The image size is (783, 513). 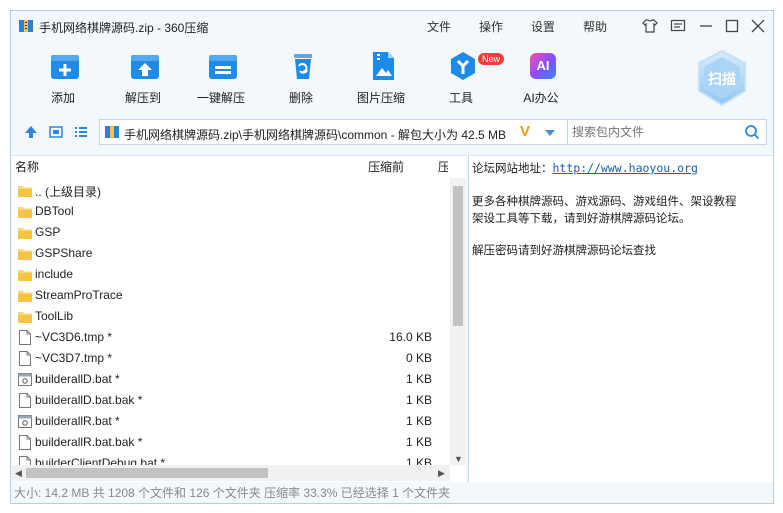 I want to click on scan-button: 扫描, so click(x=722, y=78).